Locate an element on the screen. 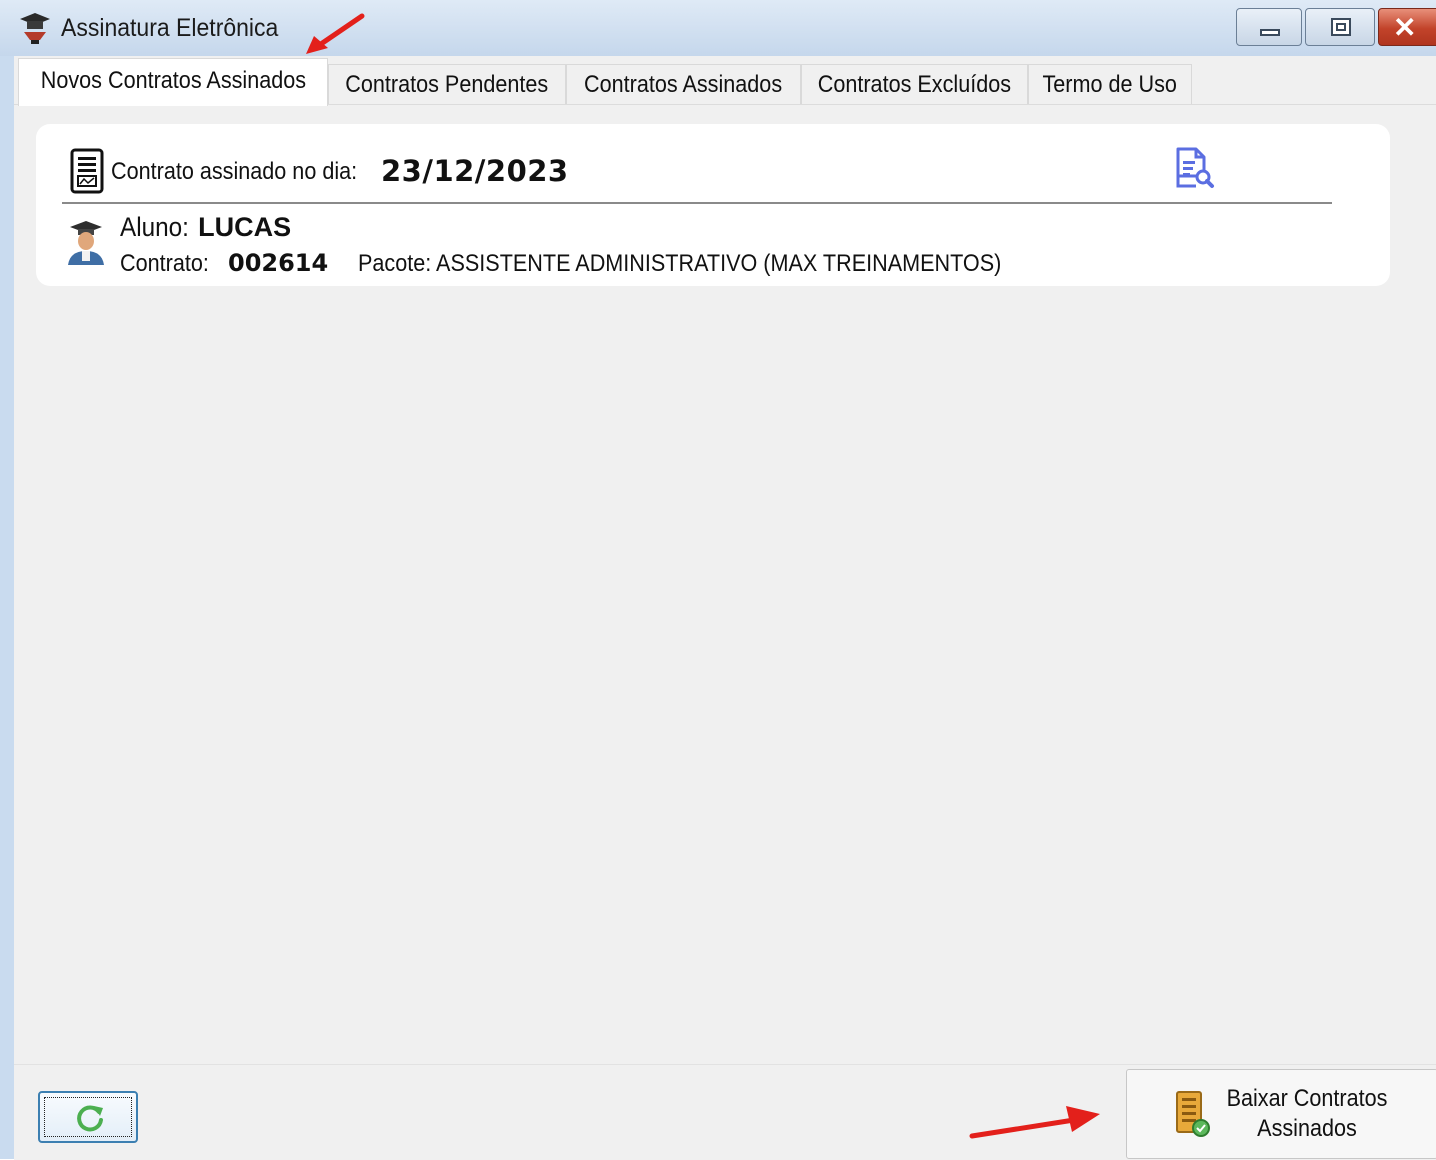 The height and width of the screenshot is (1160, 1436). document-search-icon is located at coordinates (1195, 168).